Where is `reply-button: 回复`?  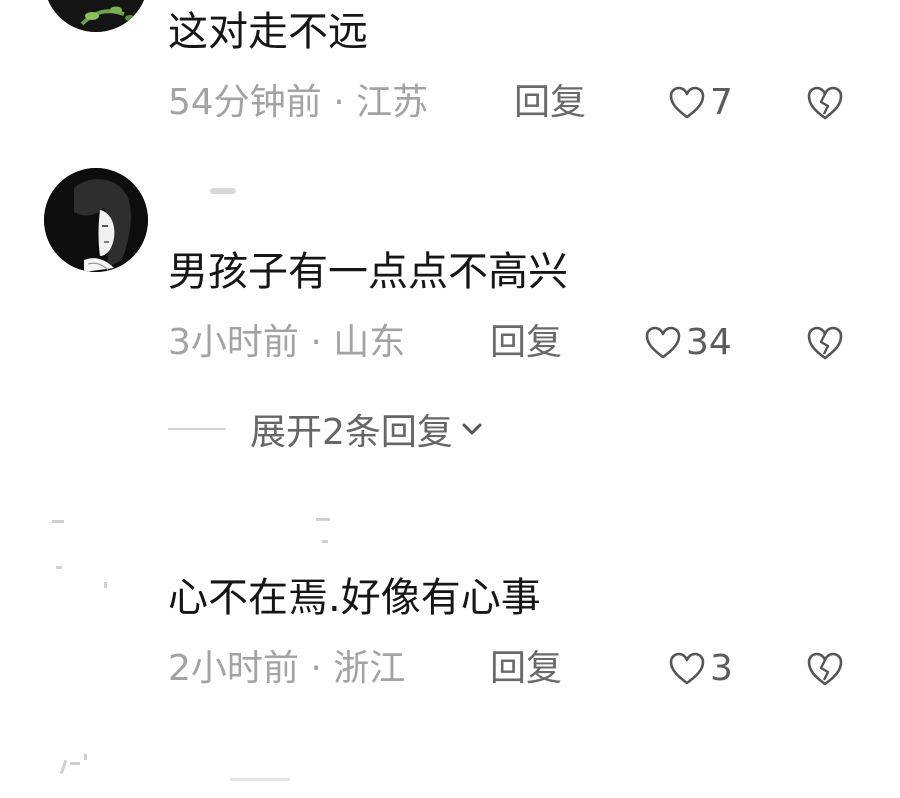
reply-button: 回复 is located at coordinates (526, 669).